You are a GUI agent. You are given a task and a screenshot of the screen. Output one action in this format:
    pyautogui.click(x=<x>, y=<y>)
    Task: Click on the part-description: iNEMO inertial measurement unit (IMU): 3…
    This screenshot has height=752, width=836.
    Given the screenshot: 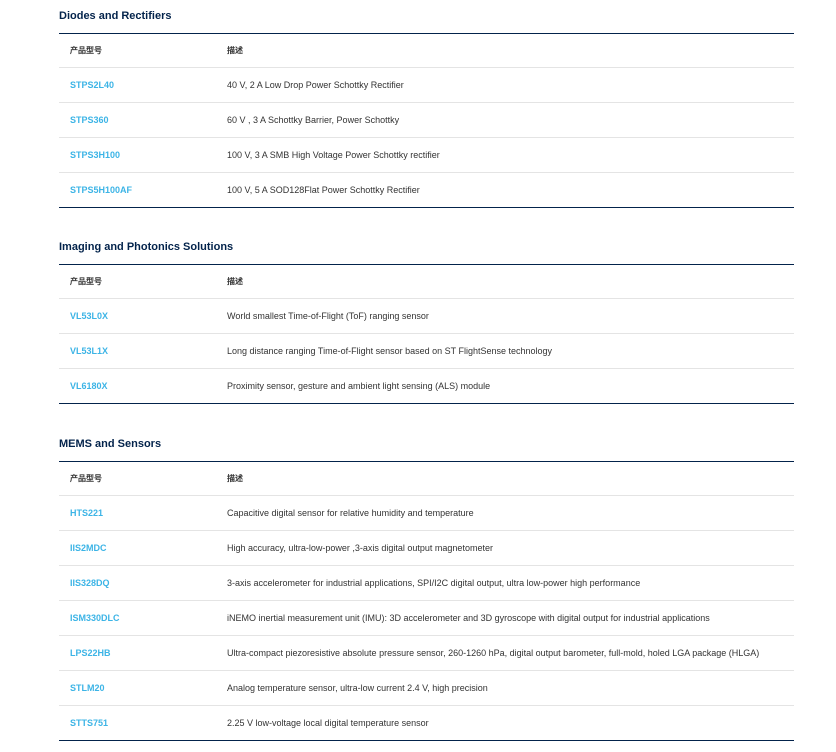 What is the action you would take?
    pyautogui.click(x=468, y=618)
    